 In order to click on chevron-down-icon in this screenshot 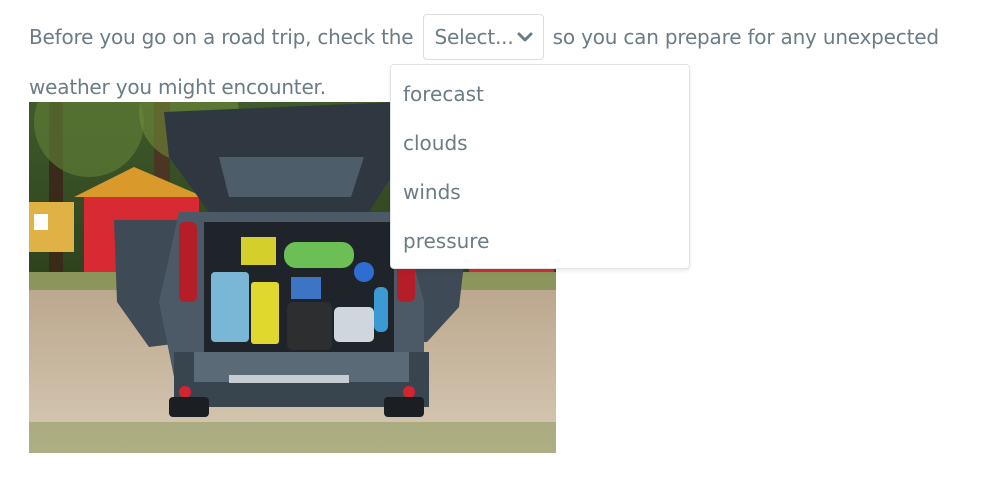, I will do `click(524, 36)`.